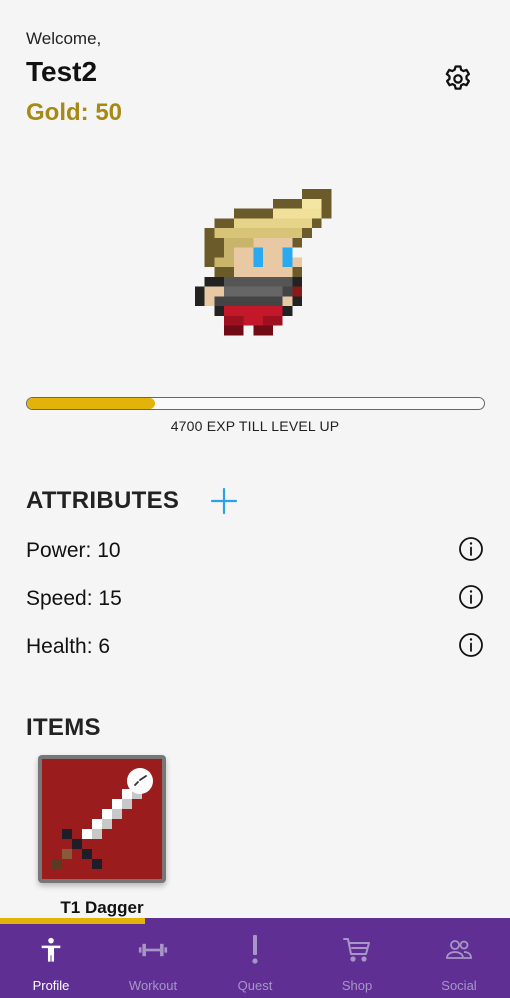 This screenshot has width=510, height=998. What do you see at coordinates (74, 598) in the screenshot?
I see `attribute-label: Speed: 15` at bounding box center [74, 598].